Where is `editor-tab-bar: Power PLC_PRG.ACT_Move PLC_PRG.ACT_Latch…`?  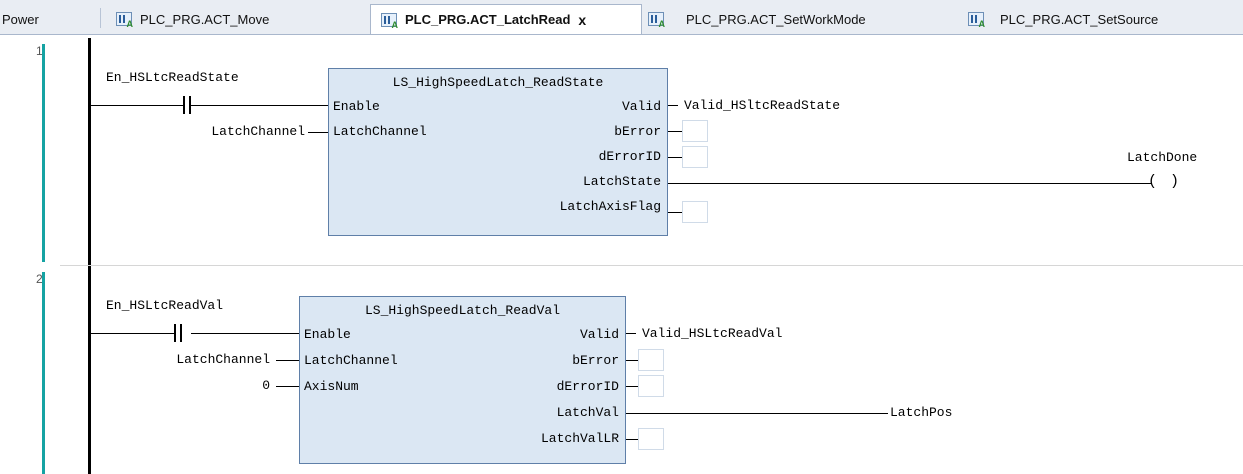 editor-tab-bar: Power PLC_PRG.ACT_Move PLC_PRG.ACT_Latch… is located at coordinates (621, 17).